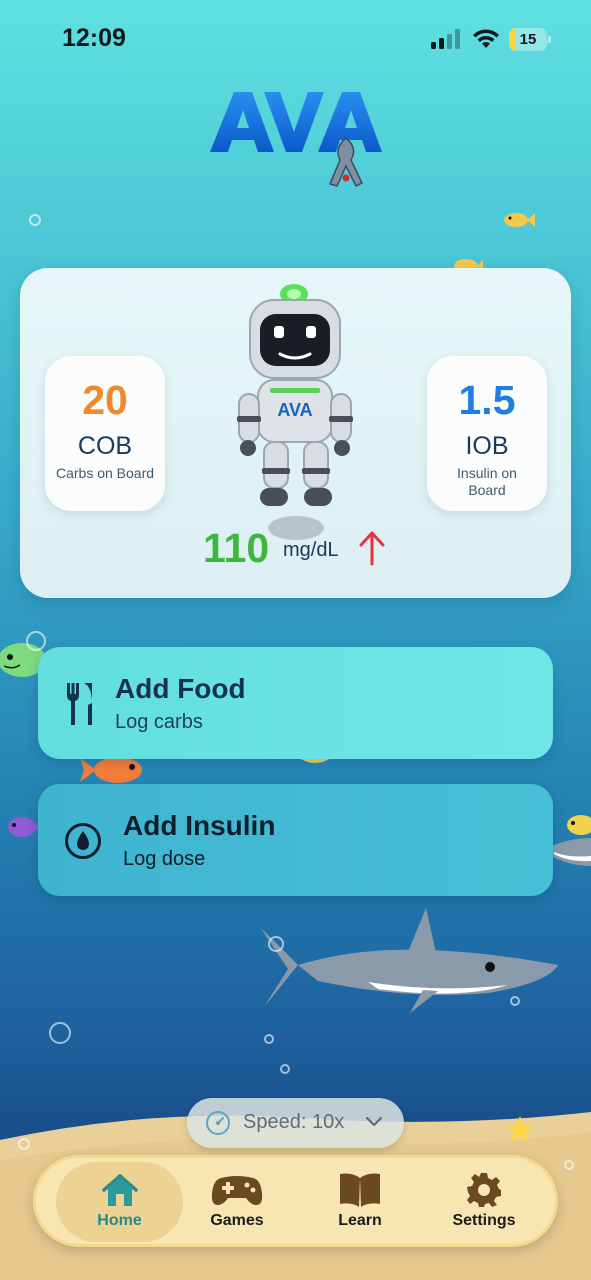 This screenshot has width=591, height=1280. What do you see at coordinates (295, 840) in the screenshot?
I see `add-insulin-button: Add Insulin Log dose` at bounding box center [295, 840].